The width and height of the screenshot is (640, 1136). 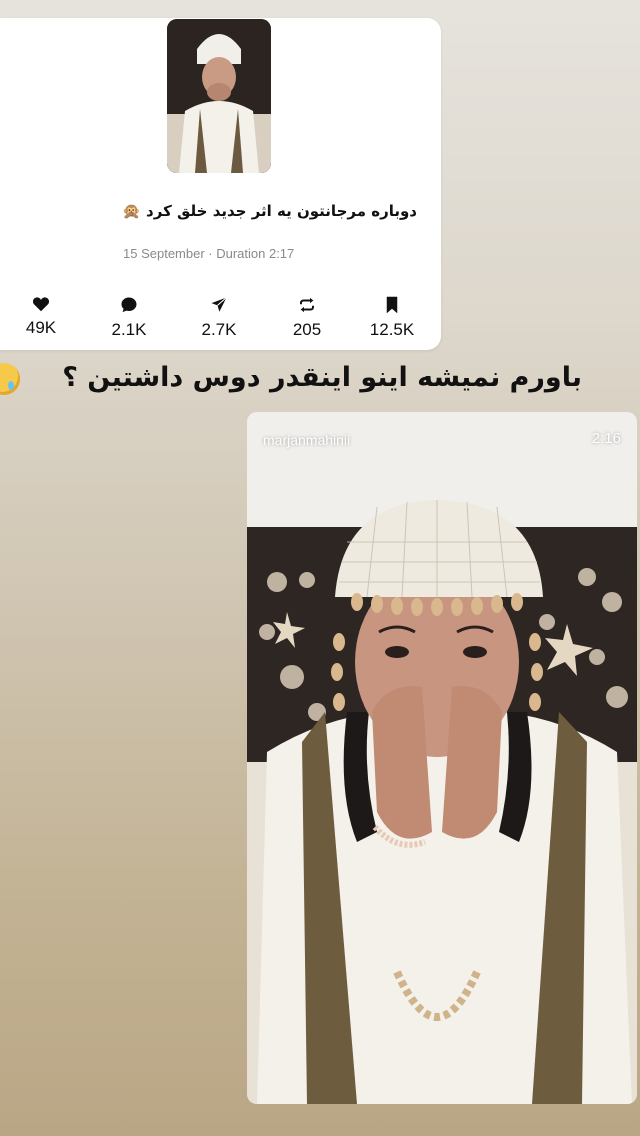 I want to click on likes-count: 49K, so click(x=41, y=327).